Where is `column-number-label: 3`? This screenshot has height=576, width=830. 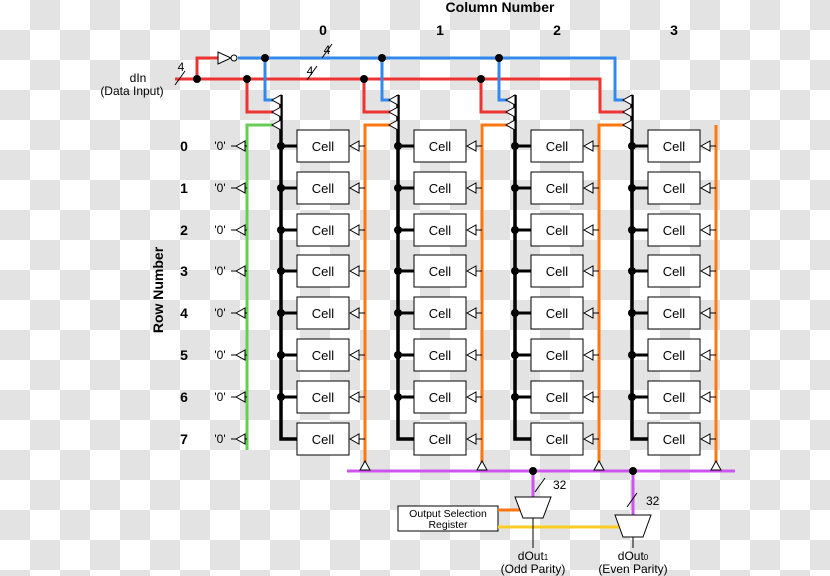 column-number-label: 3 is located at coordinates (674, 30).